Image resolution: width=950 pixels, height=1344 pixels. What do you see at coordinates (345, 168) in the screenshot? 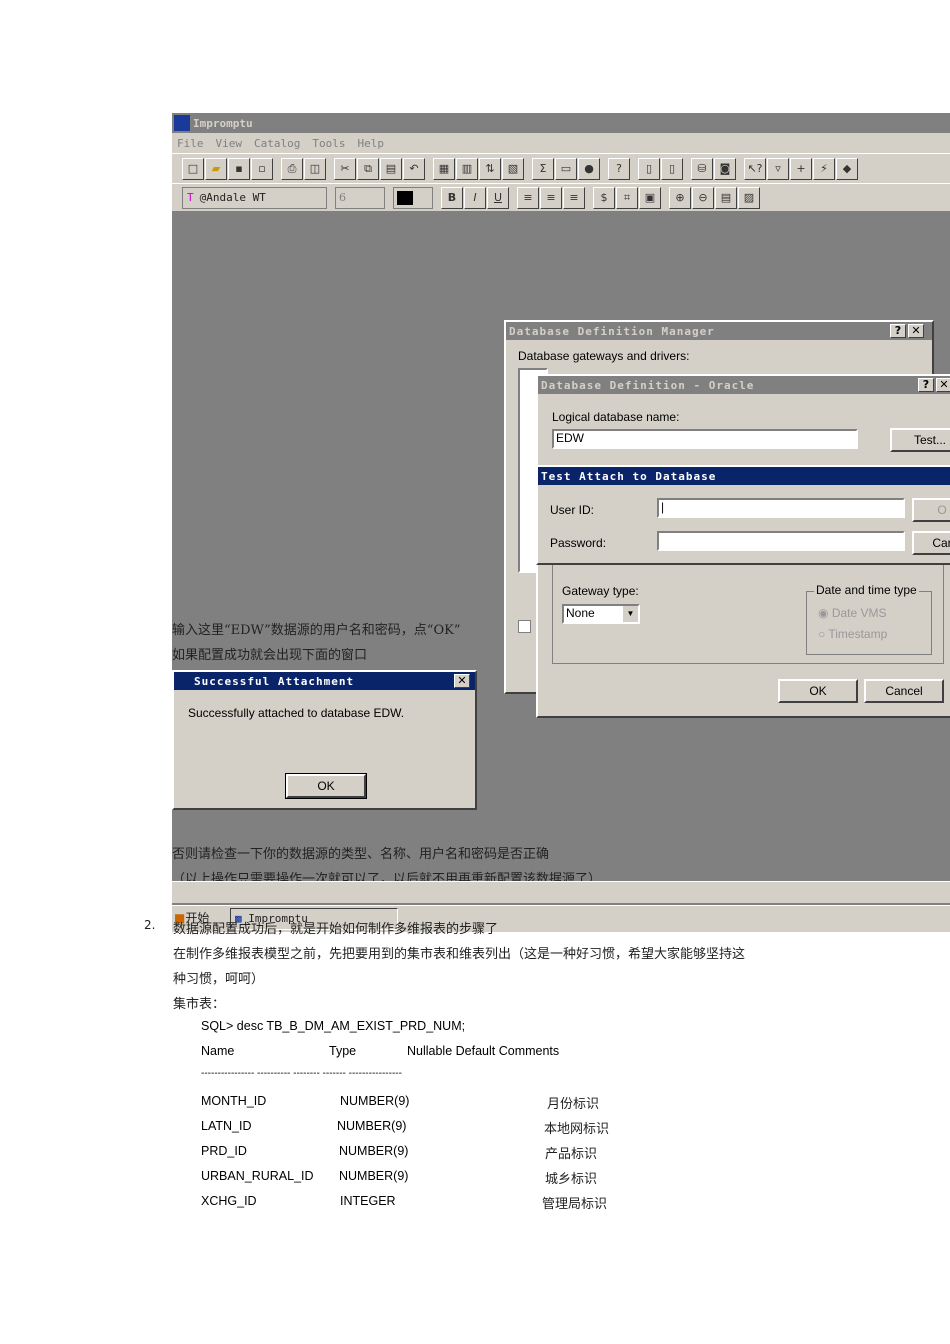
I see `cut-icon: ✂` at bounding box center [345, 168].